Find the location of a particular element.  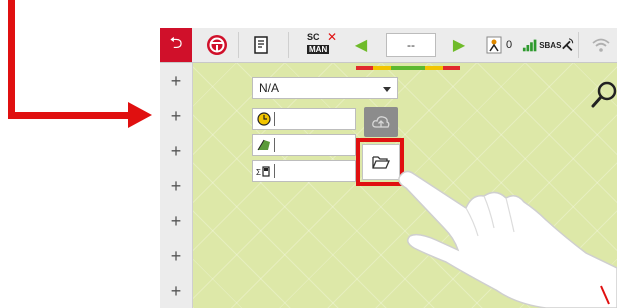

clock-icon is located at coordinates (264, 119).